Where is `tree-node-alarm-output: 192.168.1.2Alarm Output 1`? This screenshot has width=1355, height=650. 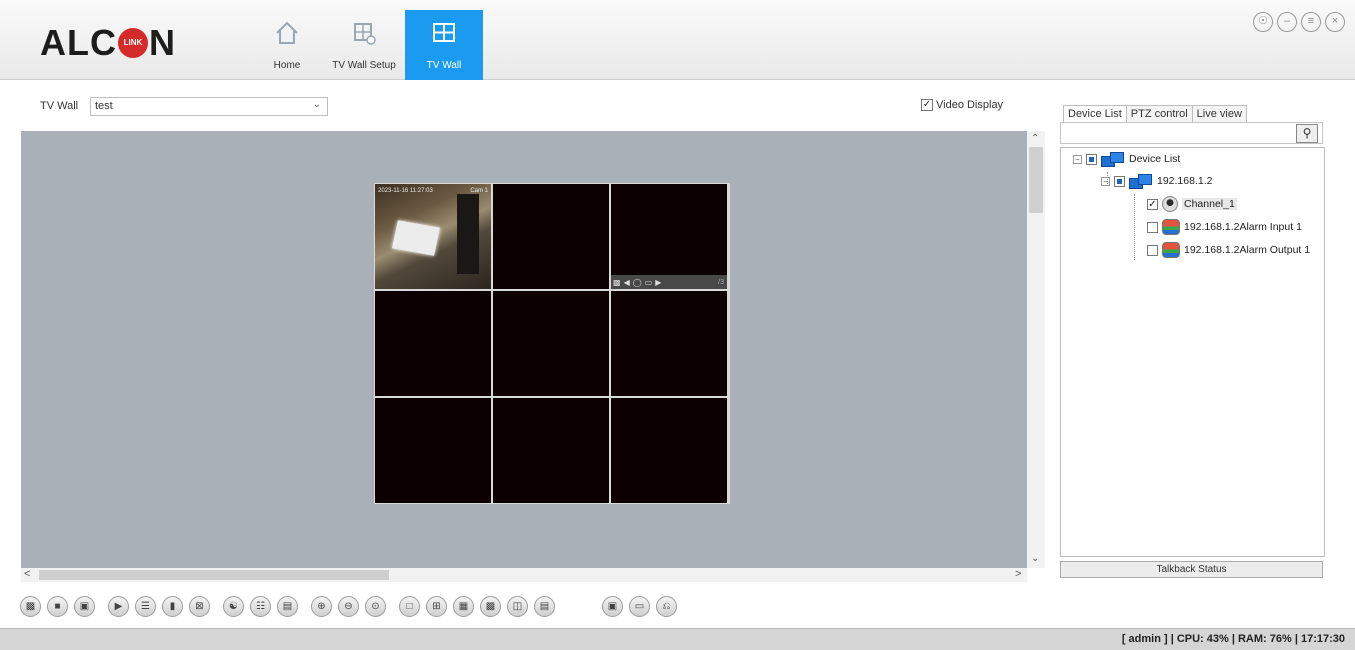
tree-node-alarm-output: 192.168.1.2Alarm Output 1 is located at coordinates (1228, 250).